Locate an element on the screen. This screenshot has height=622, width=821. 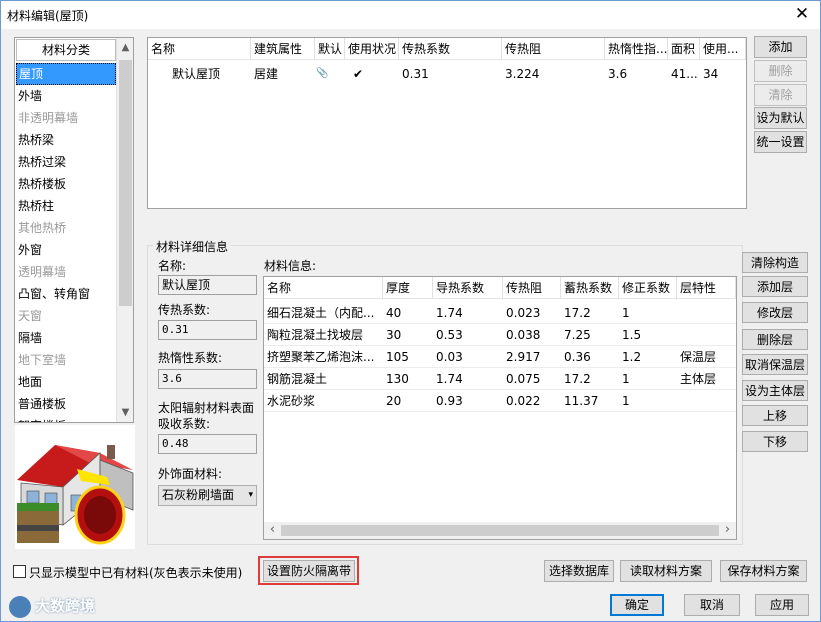
layer-cell-thick: 130 is located at coordinates (397, 379).